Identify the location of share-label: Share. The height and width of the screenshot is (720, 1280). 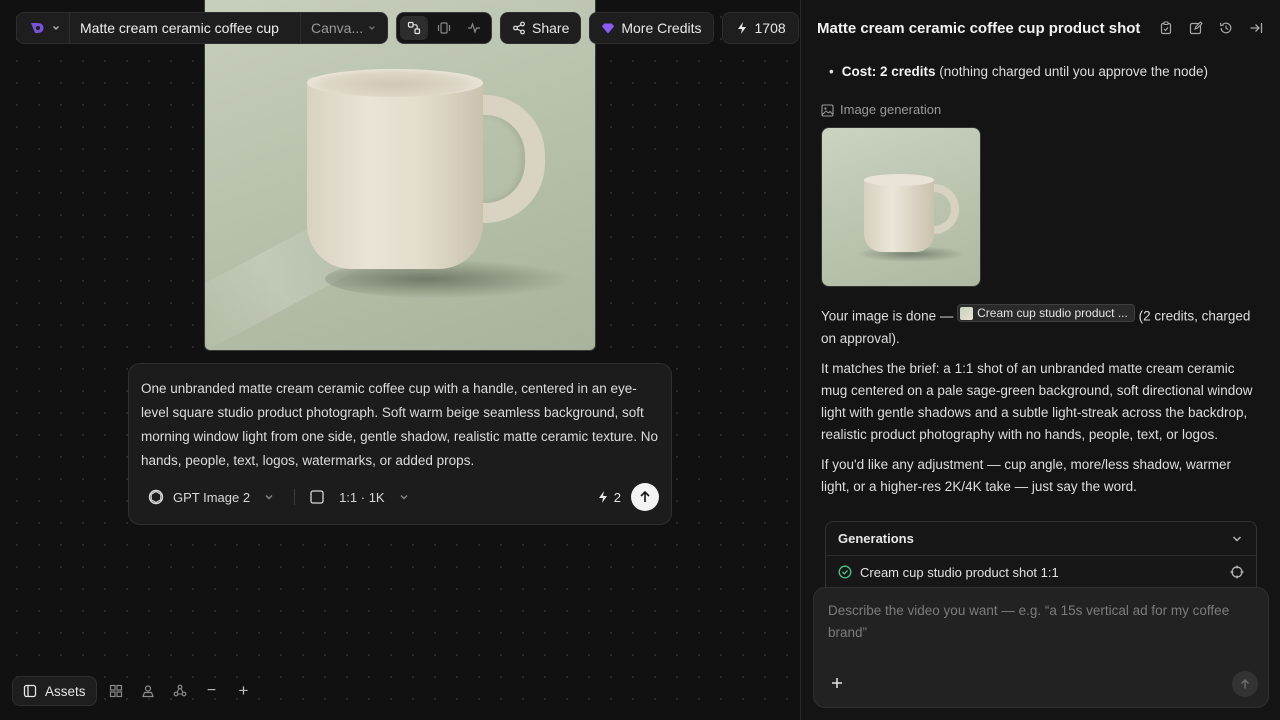
(551, 28).